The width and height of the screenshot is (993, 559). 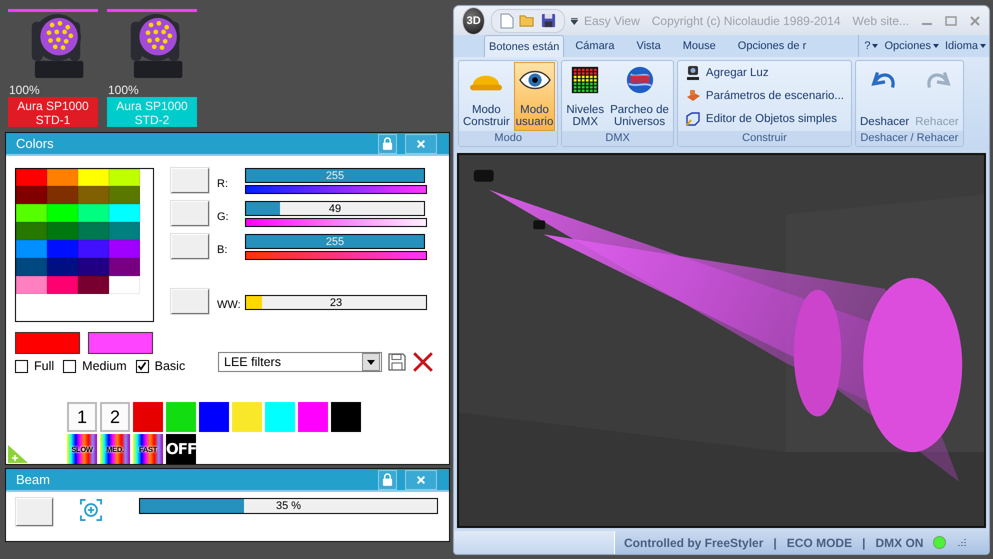 I want to click on preset-button: 2, so click(x=115, y=417).